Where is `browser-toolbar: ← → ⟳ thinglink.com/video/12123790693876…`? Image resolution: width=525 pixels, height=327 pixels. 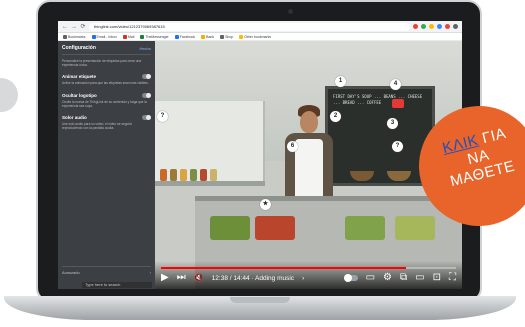
browser-toolbar: ← → ⟳ thinglink.com/video/12123790693876… is located at coordinates (260, 27).